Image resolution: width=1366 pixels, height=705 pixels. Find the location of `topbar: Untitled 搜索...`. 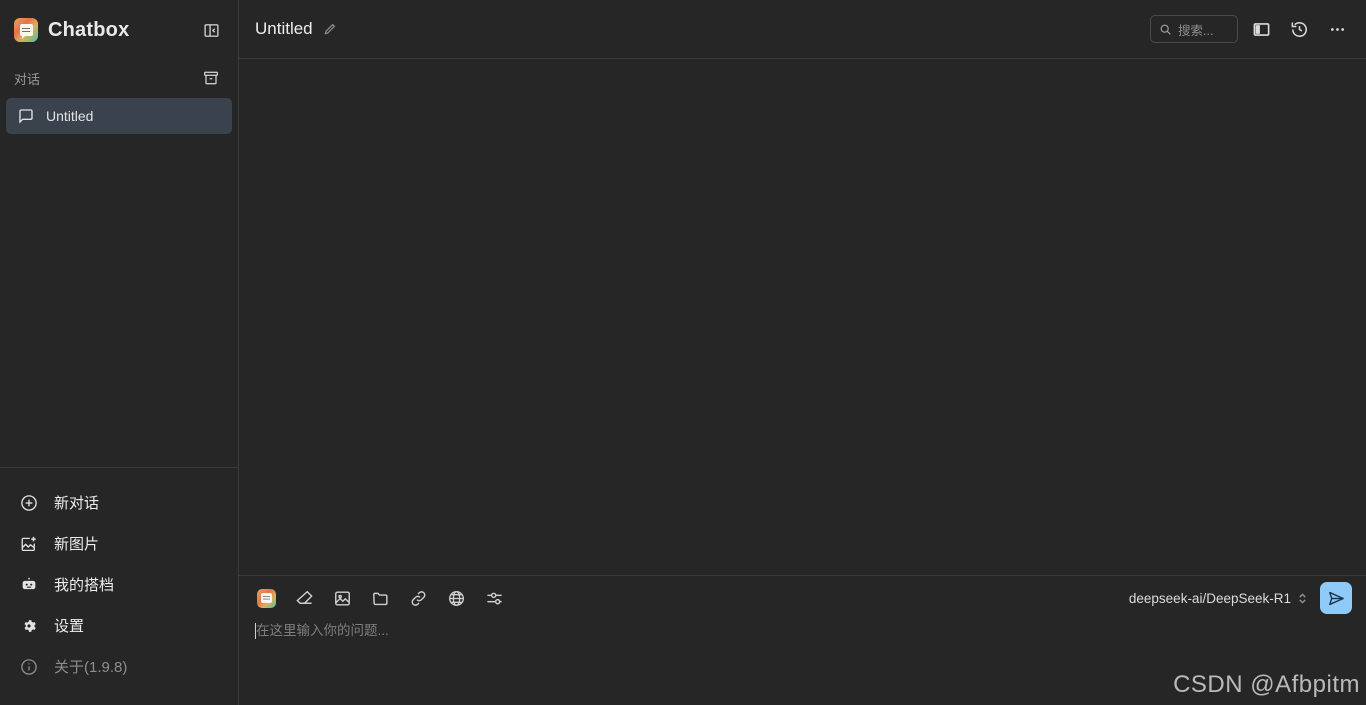

topbar: Untitled 搜索... is located at coordinates (802, 29).